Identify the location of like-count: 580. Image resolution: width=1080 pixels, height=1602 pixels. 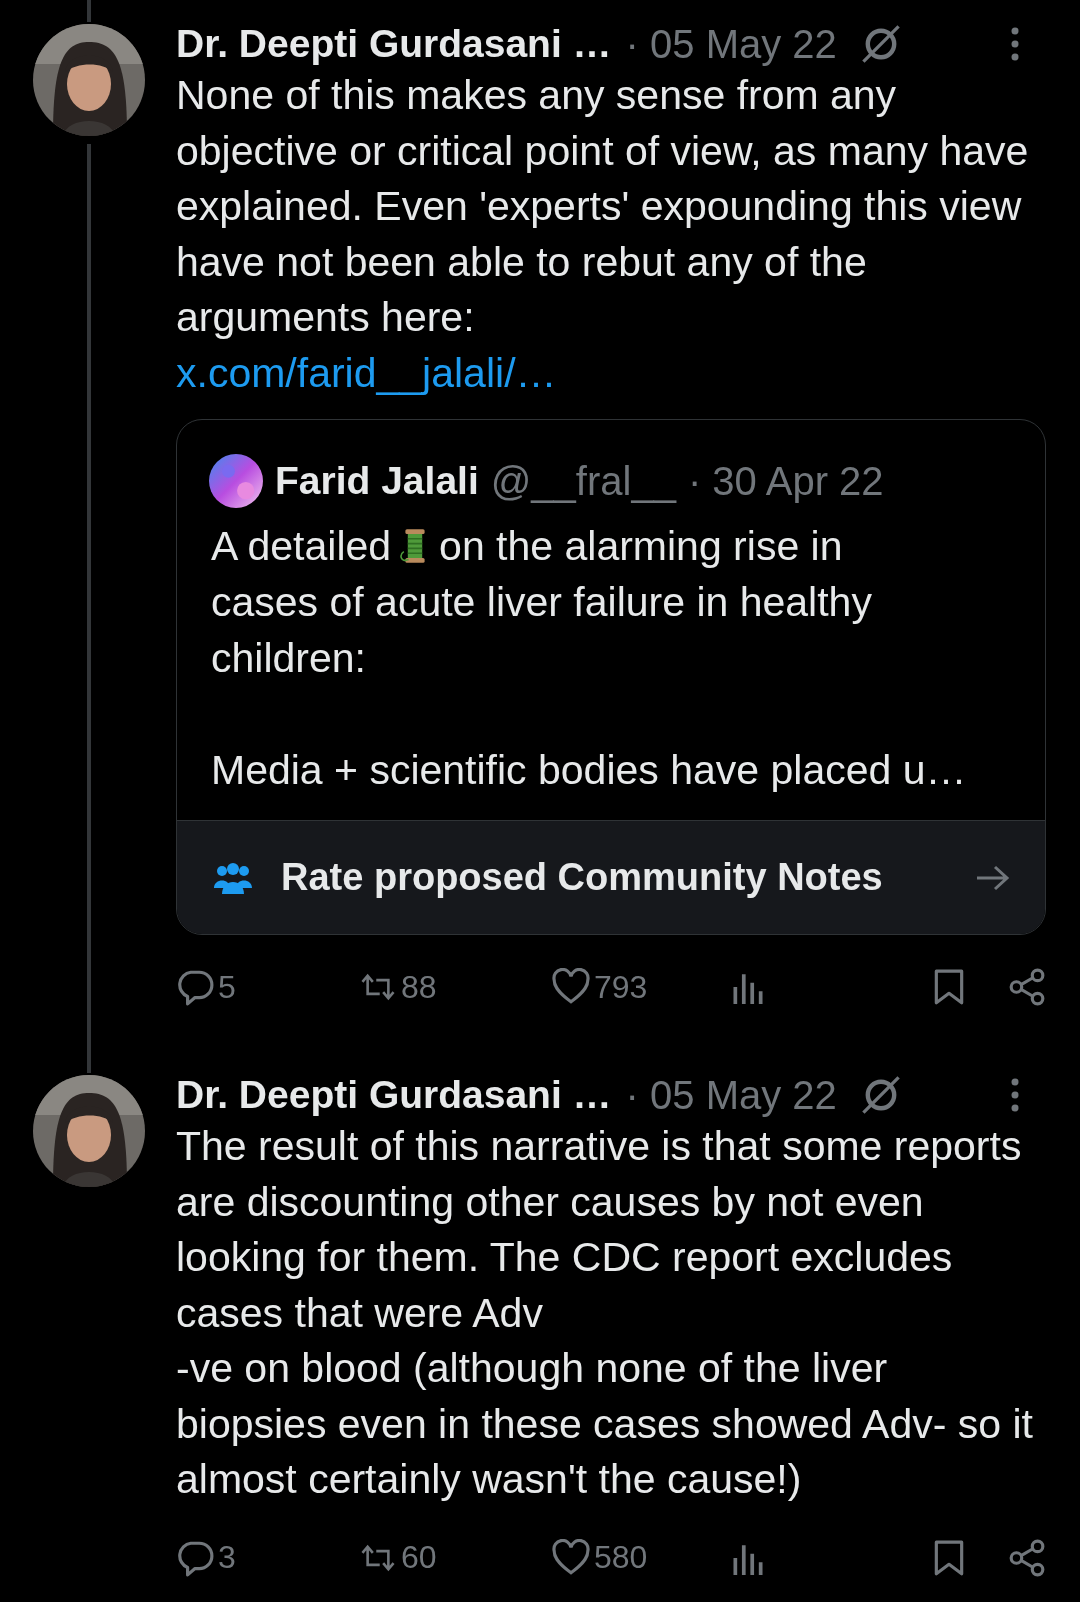
(621, 1557).